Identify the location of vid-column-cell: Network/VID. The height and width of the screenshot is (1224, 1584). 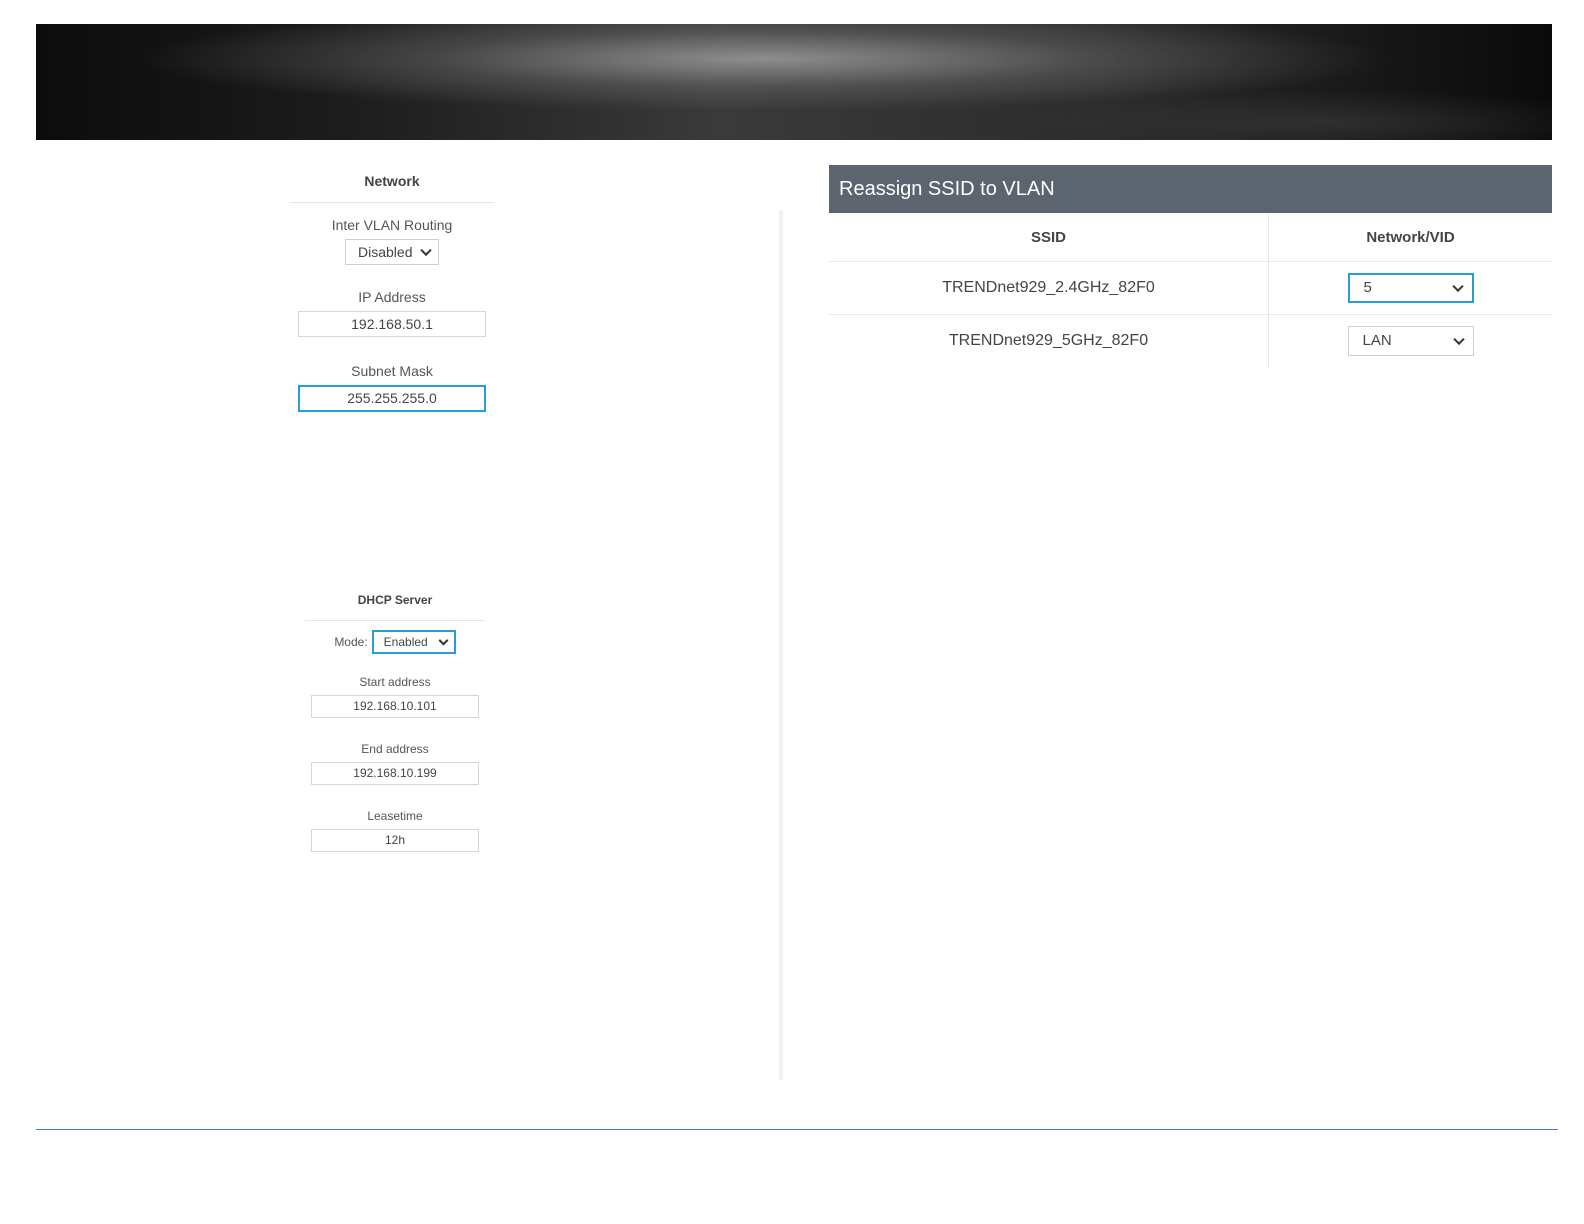
(1410, 237).